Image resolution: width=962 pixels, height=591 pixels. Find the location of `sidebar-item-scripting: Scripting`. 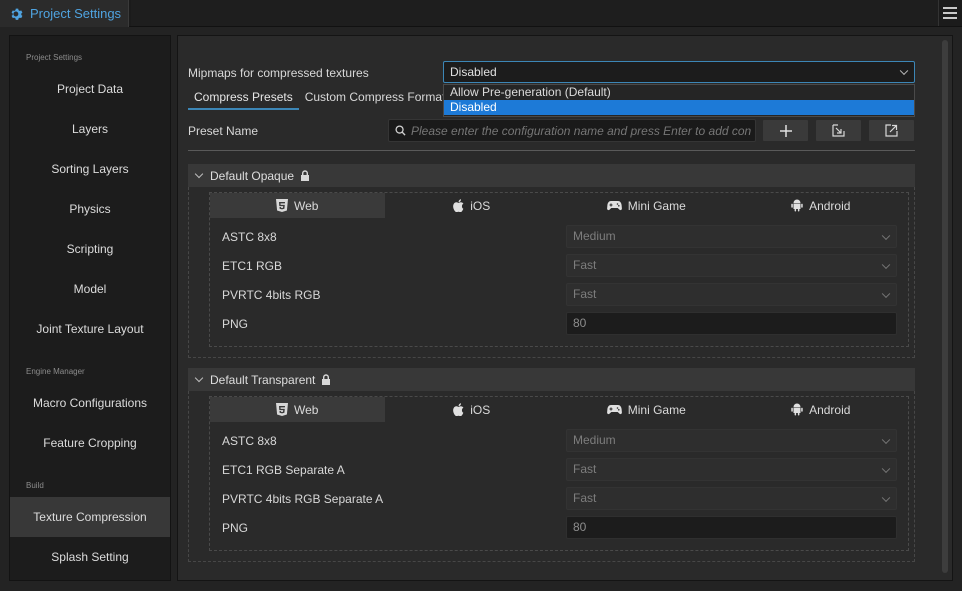

sidebar-item-scripting: Scripting is located at coordinates (90, 249).